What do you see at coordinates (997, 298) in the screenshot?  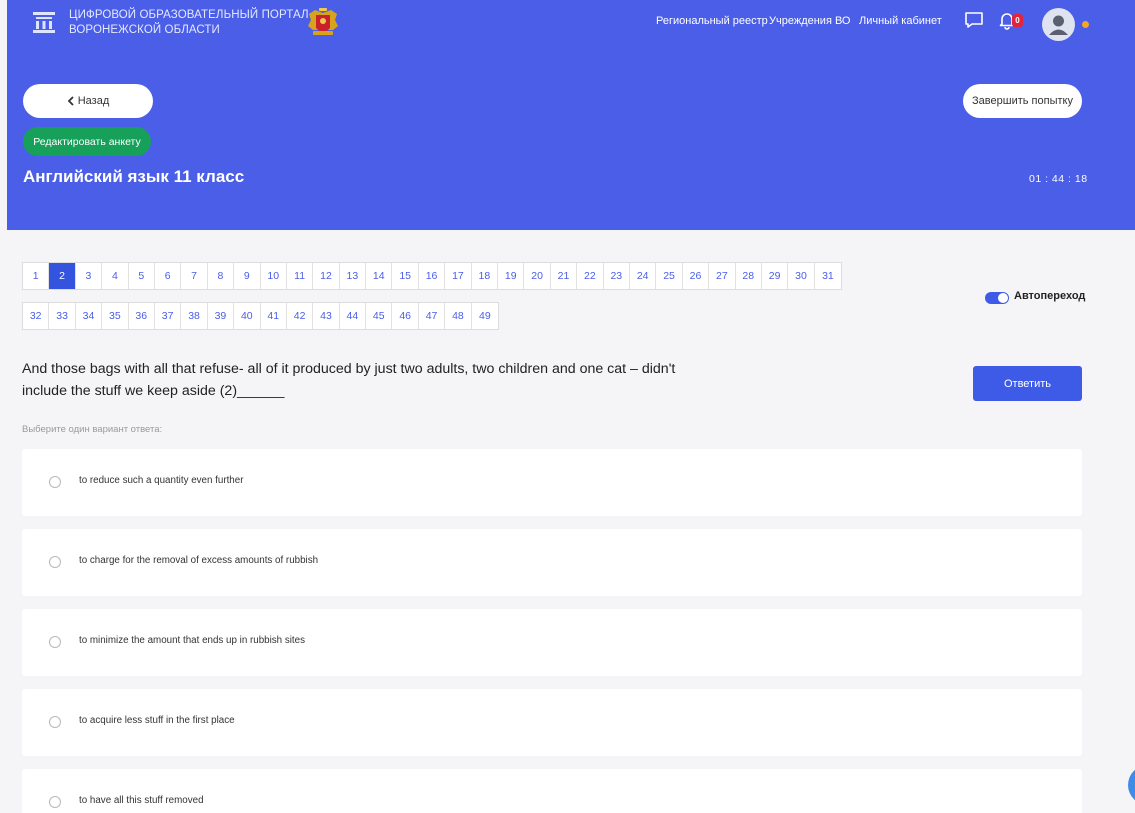 I see `autoadvance-toggle` at bounding box center [997, 298].